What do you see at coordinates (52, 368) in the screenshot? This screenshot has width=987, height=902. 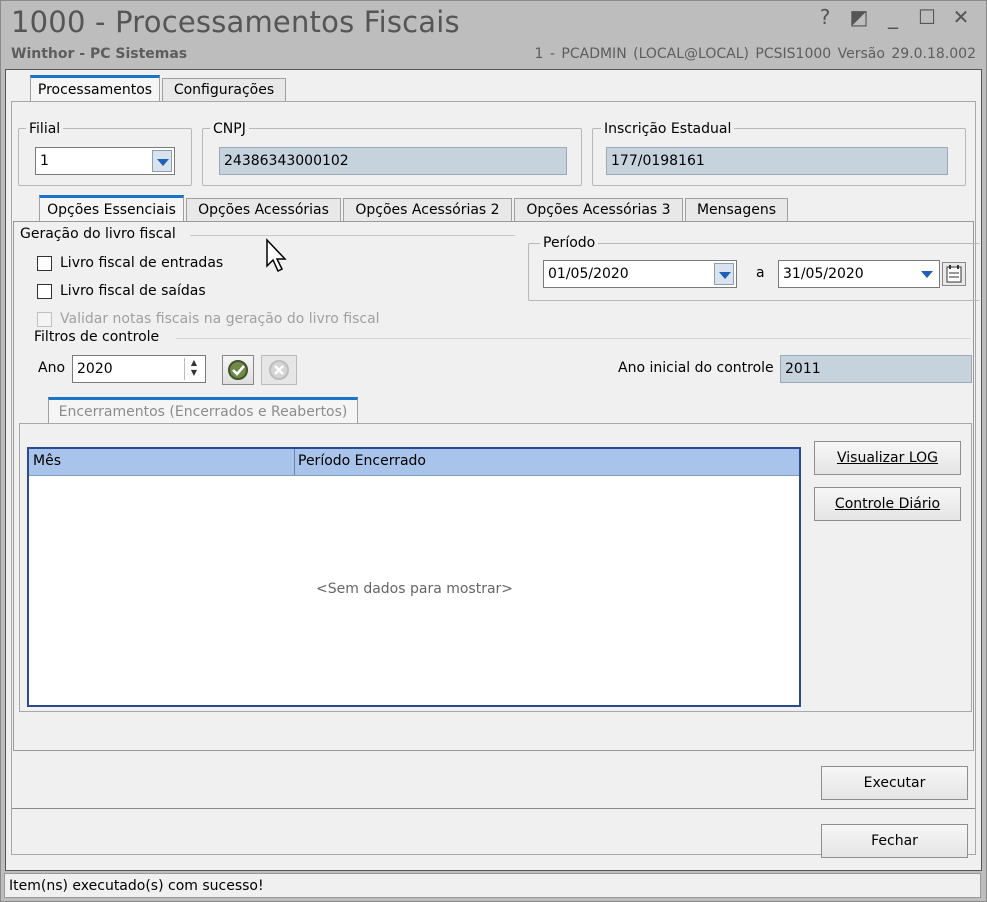 I see `ano-label: Ano` at bounding box center [52, 368].